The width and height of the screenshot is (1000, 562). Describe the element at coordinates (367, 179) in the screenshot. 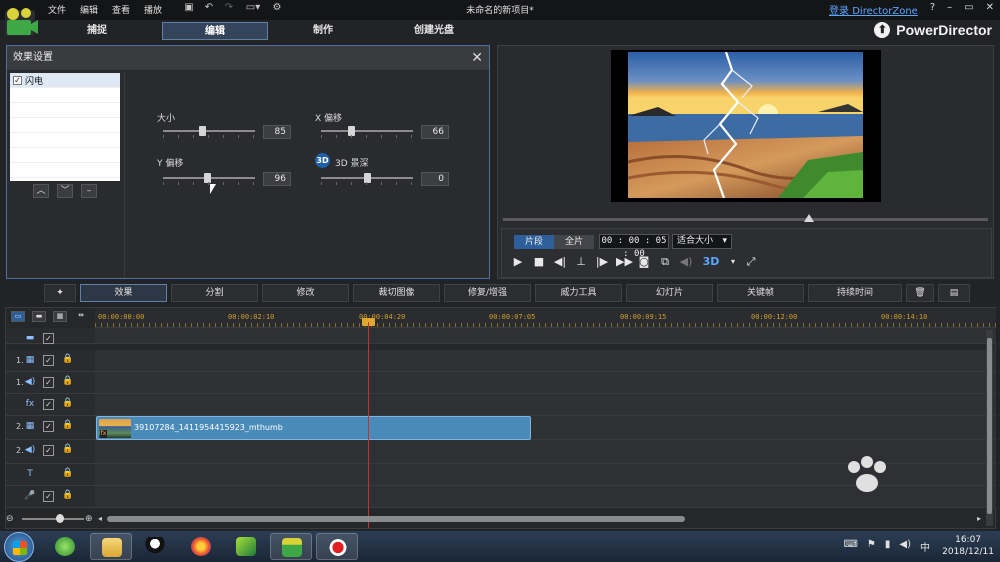

I see `depth-slider` at that location.